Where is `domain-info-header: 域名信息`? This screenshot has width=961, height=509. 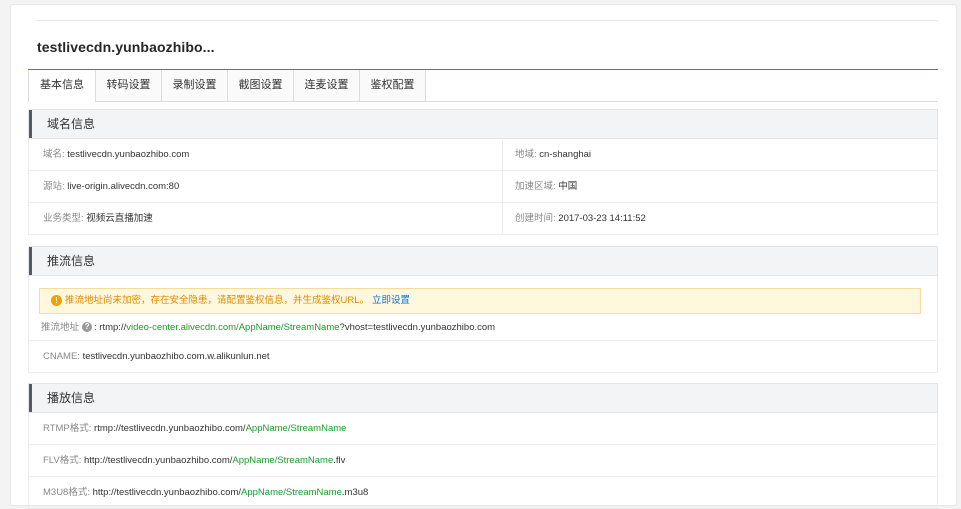 domain-info-header: 域名信息 is located at coordinates (483, 124).